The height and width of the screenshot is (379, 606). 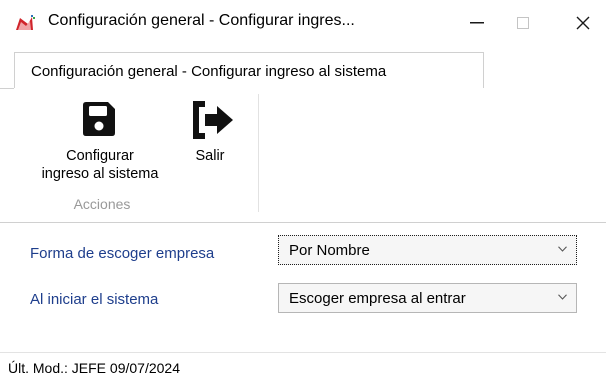 I want to click on minimize-button, so click(x=477, y=23).